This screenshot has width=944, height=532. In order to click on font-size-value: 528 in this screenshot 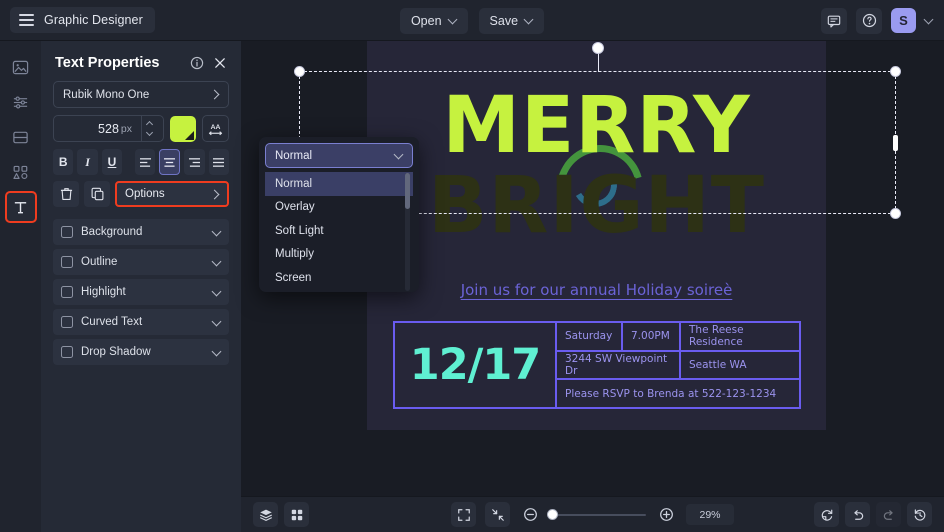, I will do `click(108, 128)`.